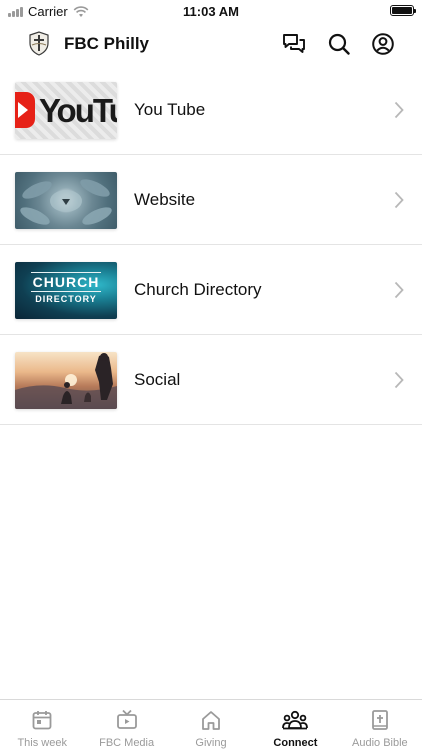 The height and width of the screenshot is (750, 422). What do you see at coordinates (170, 109) in the screenshot?
I see `list-item-label: You Tube` at bounding box center [170, 109].